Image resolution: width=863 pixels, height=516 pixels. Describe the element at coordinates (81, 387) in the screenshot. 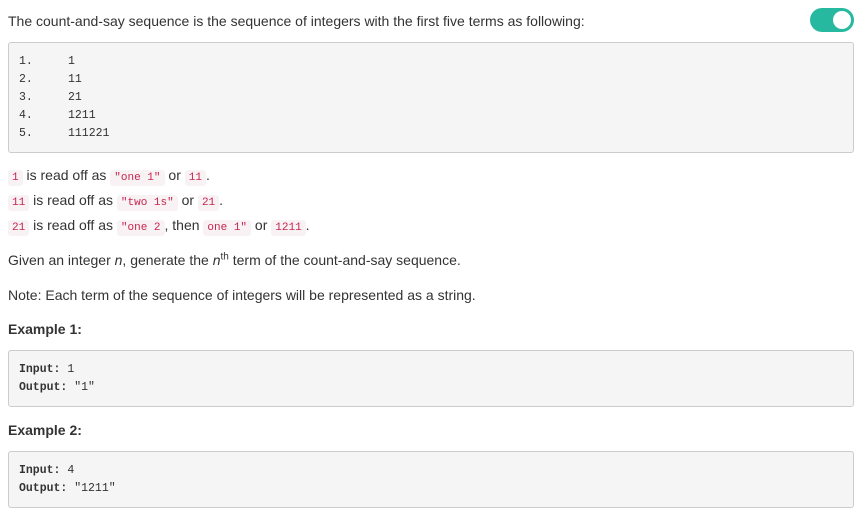

I see `output-value: "1"` at that location.